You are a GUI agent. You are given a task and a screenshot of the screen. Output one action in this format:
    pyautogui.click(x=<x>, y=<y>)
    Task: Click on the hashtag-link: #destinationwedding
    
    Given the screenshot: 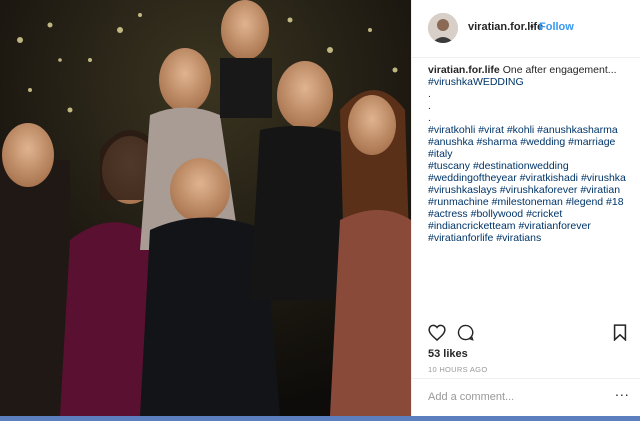 What is the action you would take?
    pyautogui.click(x=521, y=166)
    